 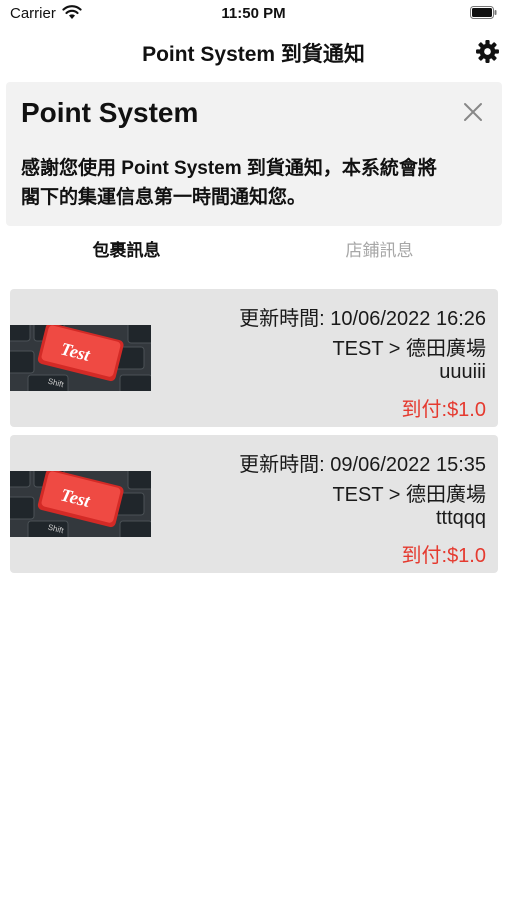 I want to click on updated-time-row: 更新時間: 10/06/2022 16:26, so click(x=362, y=316).